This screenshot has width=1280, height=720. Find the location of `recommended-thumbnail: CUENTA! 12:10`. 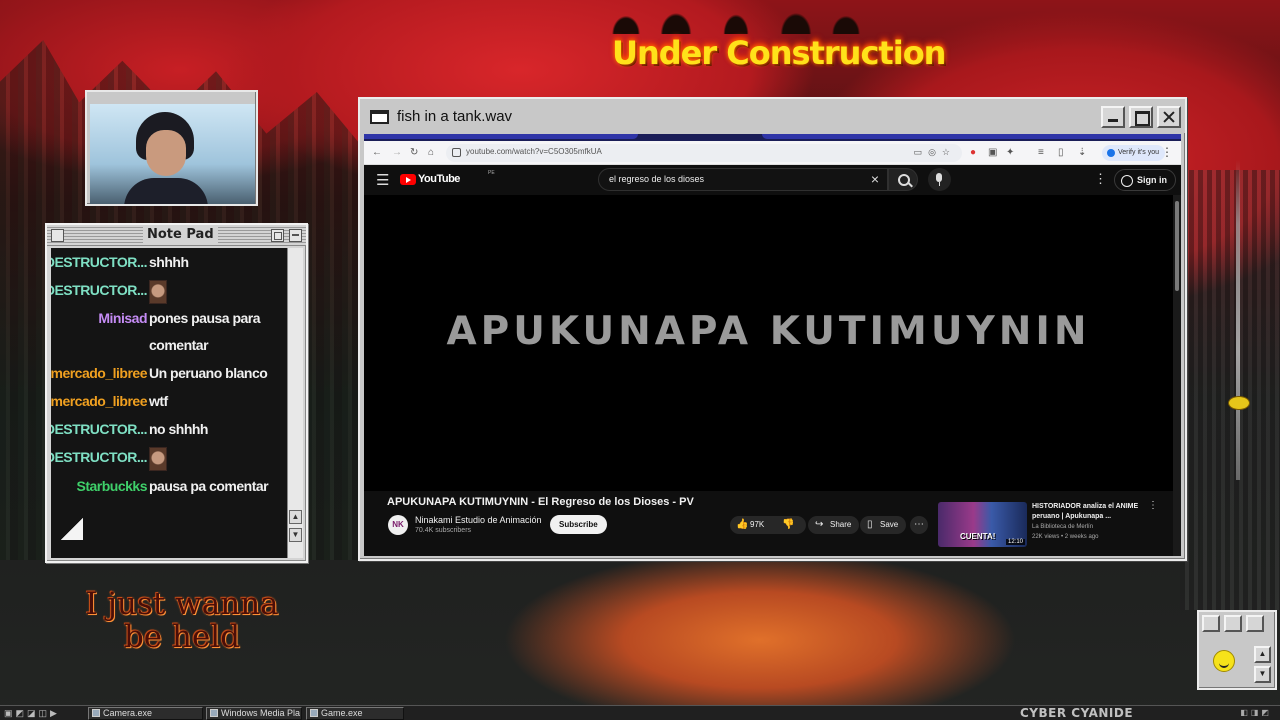

recommended-thumbnail: CUENTA! 12:10 is located at coordinates (982, 524).